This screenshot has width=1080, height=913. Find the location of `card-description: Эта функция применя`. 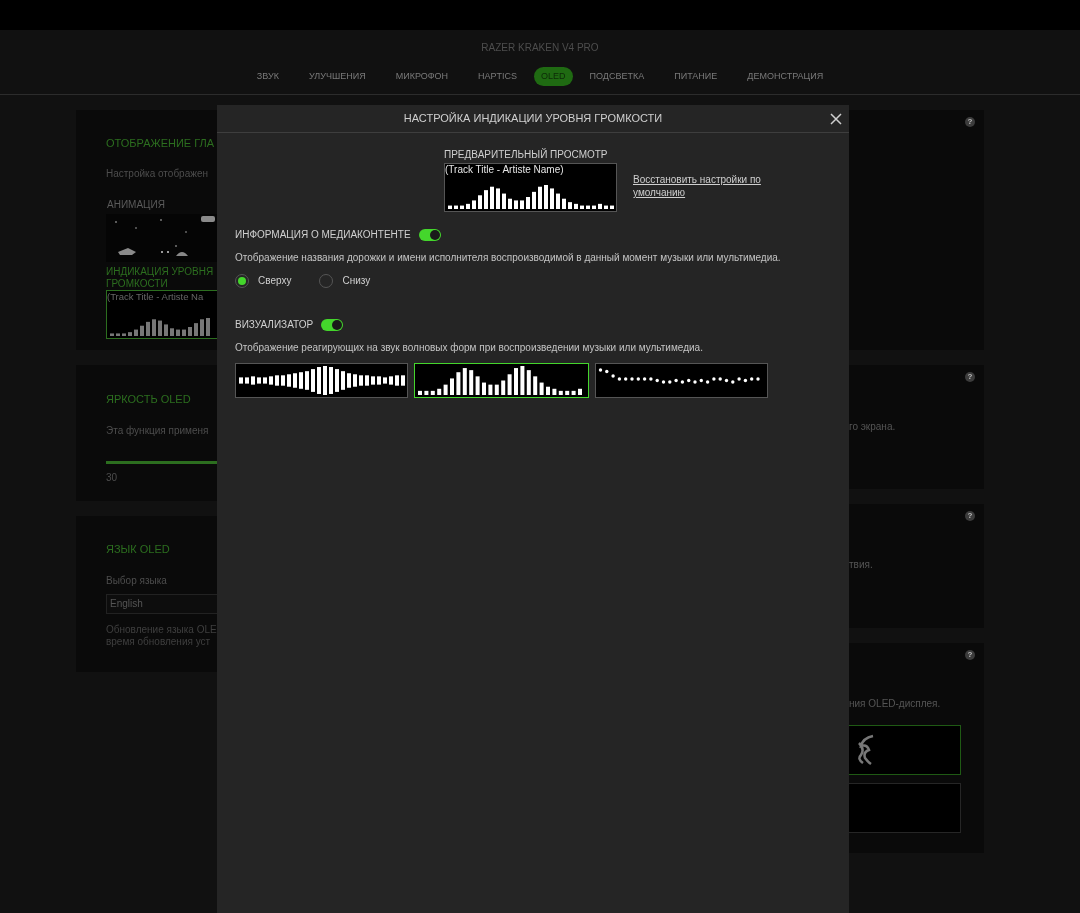

card-description: Эта функция применя is located at coordinates (157, 430).